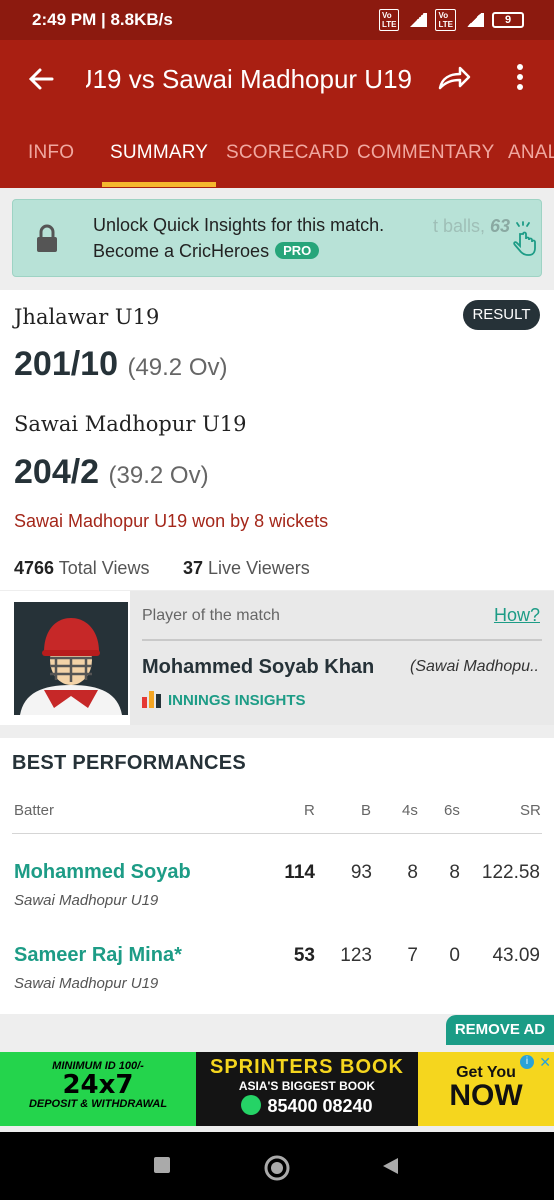  Describe the element at coordinates (171, 521) in the screenshot. I see `result-text: Sawai Madhopur U19 won by 8 wickets` at that location.